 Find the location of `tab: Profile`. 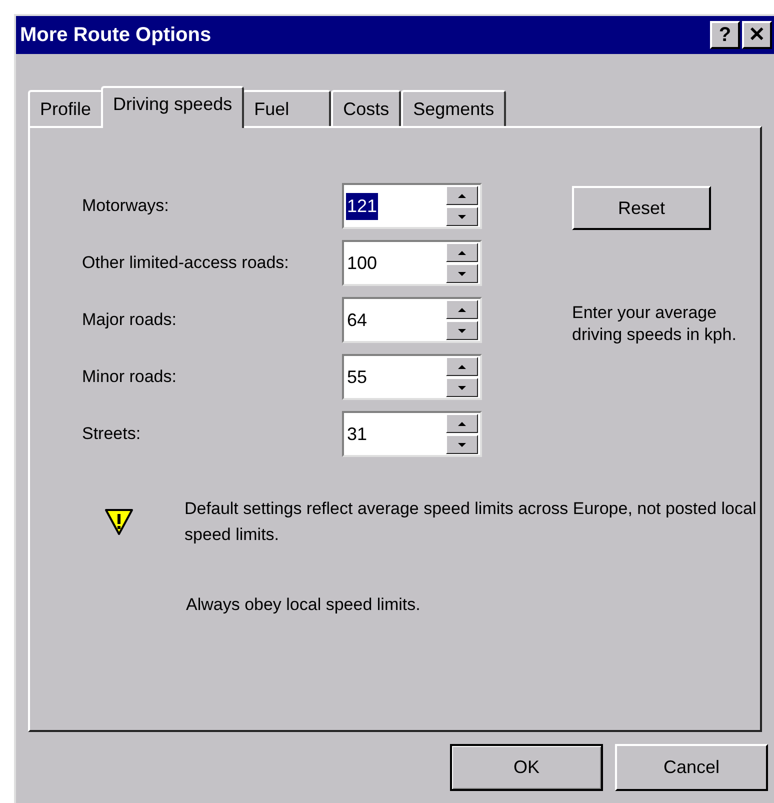

tab: Profile is located at coordinates (66, 108).